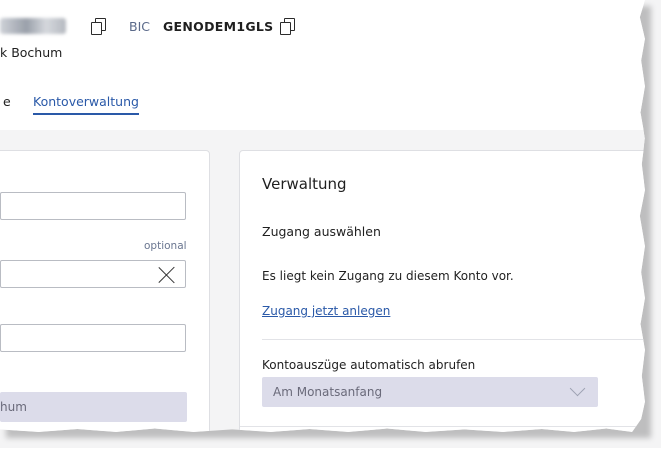 The height and width of the screenshot is (452, 661). Describe the element at coordinates (218, 26) in the screenshot. I see `bic-value: GENODEM1GLS` at that location.